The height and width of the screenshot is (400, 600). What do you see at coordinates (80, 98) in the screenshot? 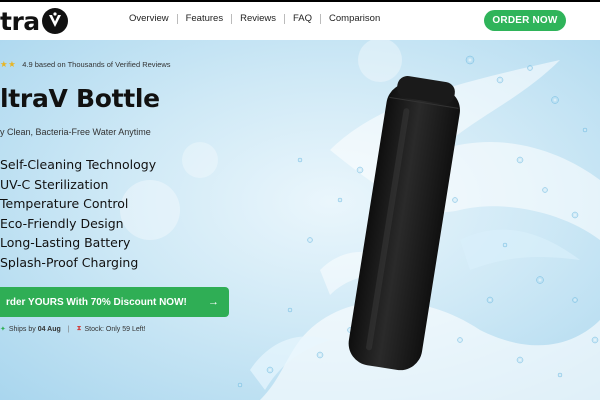
I see `product-title: ltraV Bottle` at bounding box center [80, 98].